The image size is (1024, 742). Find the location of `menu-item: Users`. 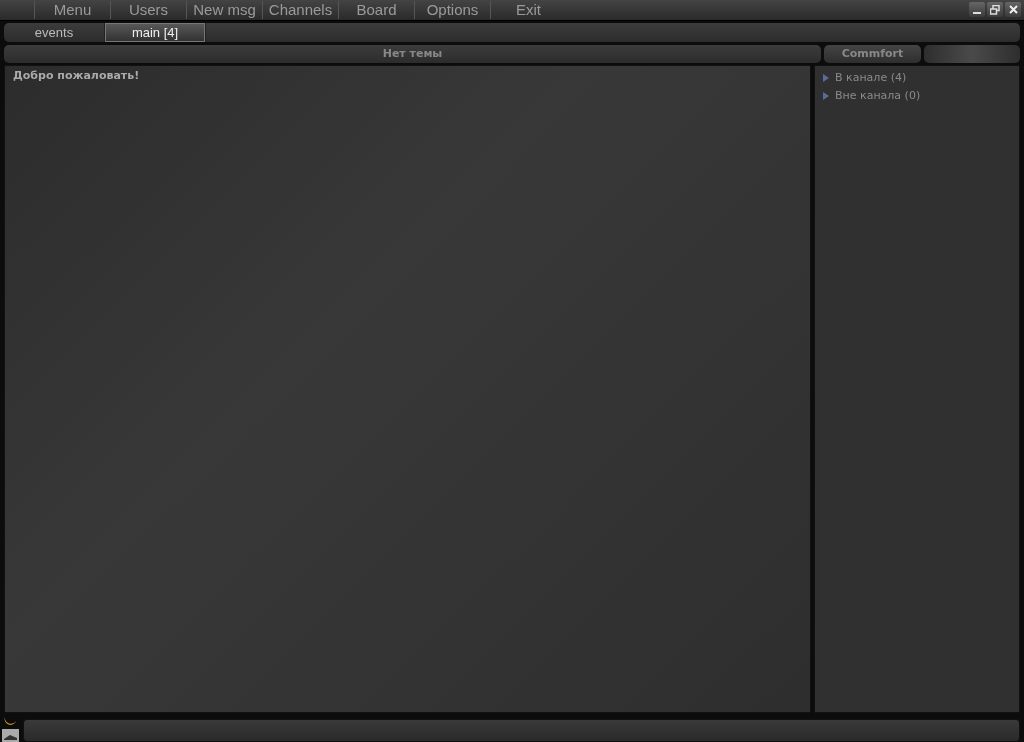

menu-item: Users is located at coordinates (148, 10).